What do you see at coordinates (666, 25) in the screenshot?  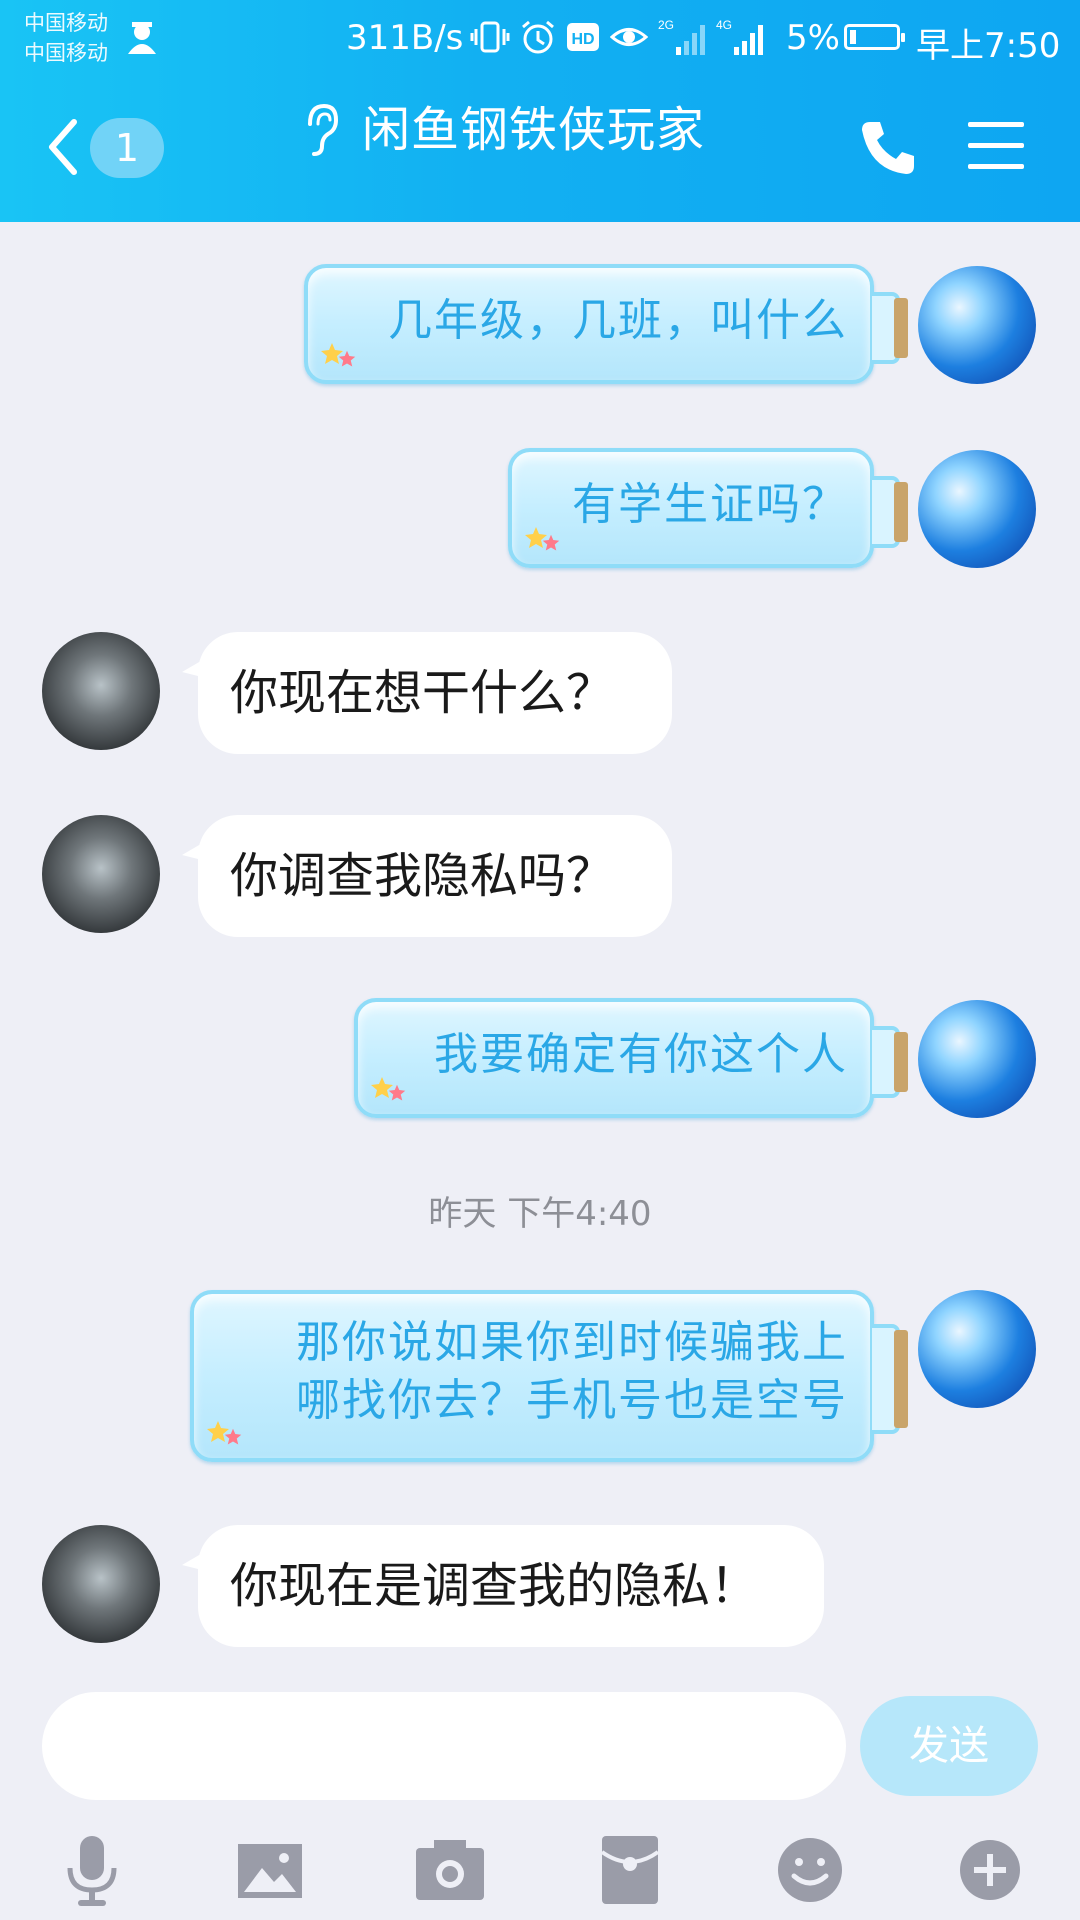 I see `network-label-2g: 2G` at bounding box center [666, 25].